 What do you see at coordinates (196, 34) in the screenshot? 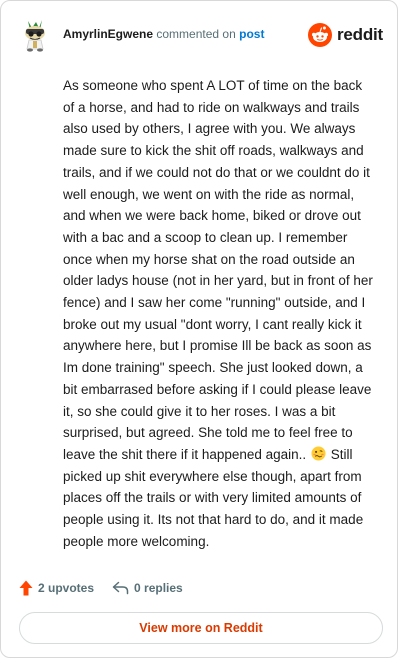
I see `commented-on-text: commented on` at bounding box center [196, 34].